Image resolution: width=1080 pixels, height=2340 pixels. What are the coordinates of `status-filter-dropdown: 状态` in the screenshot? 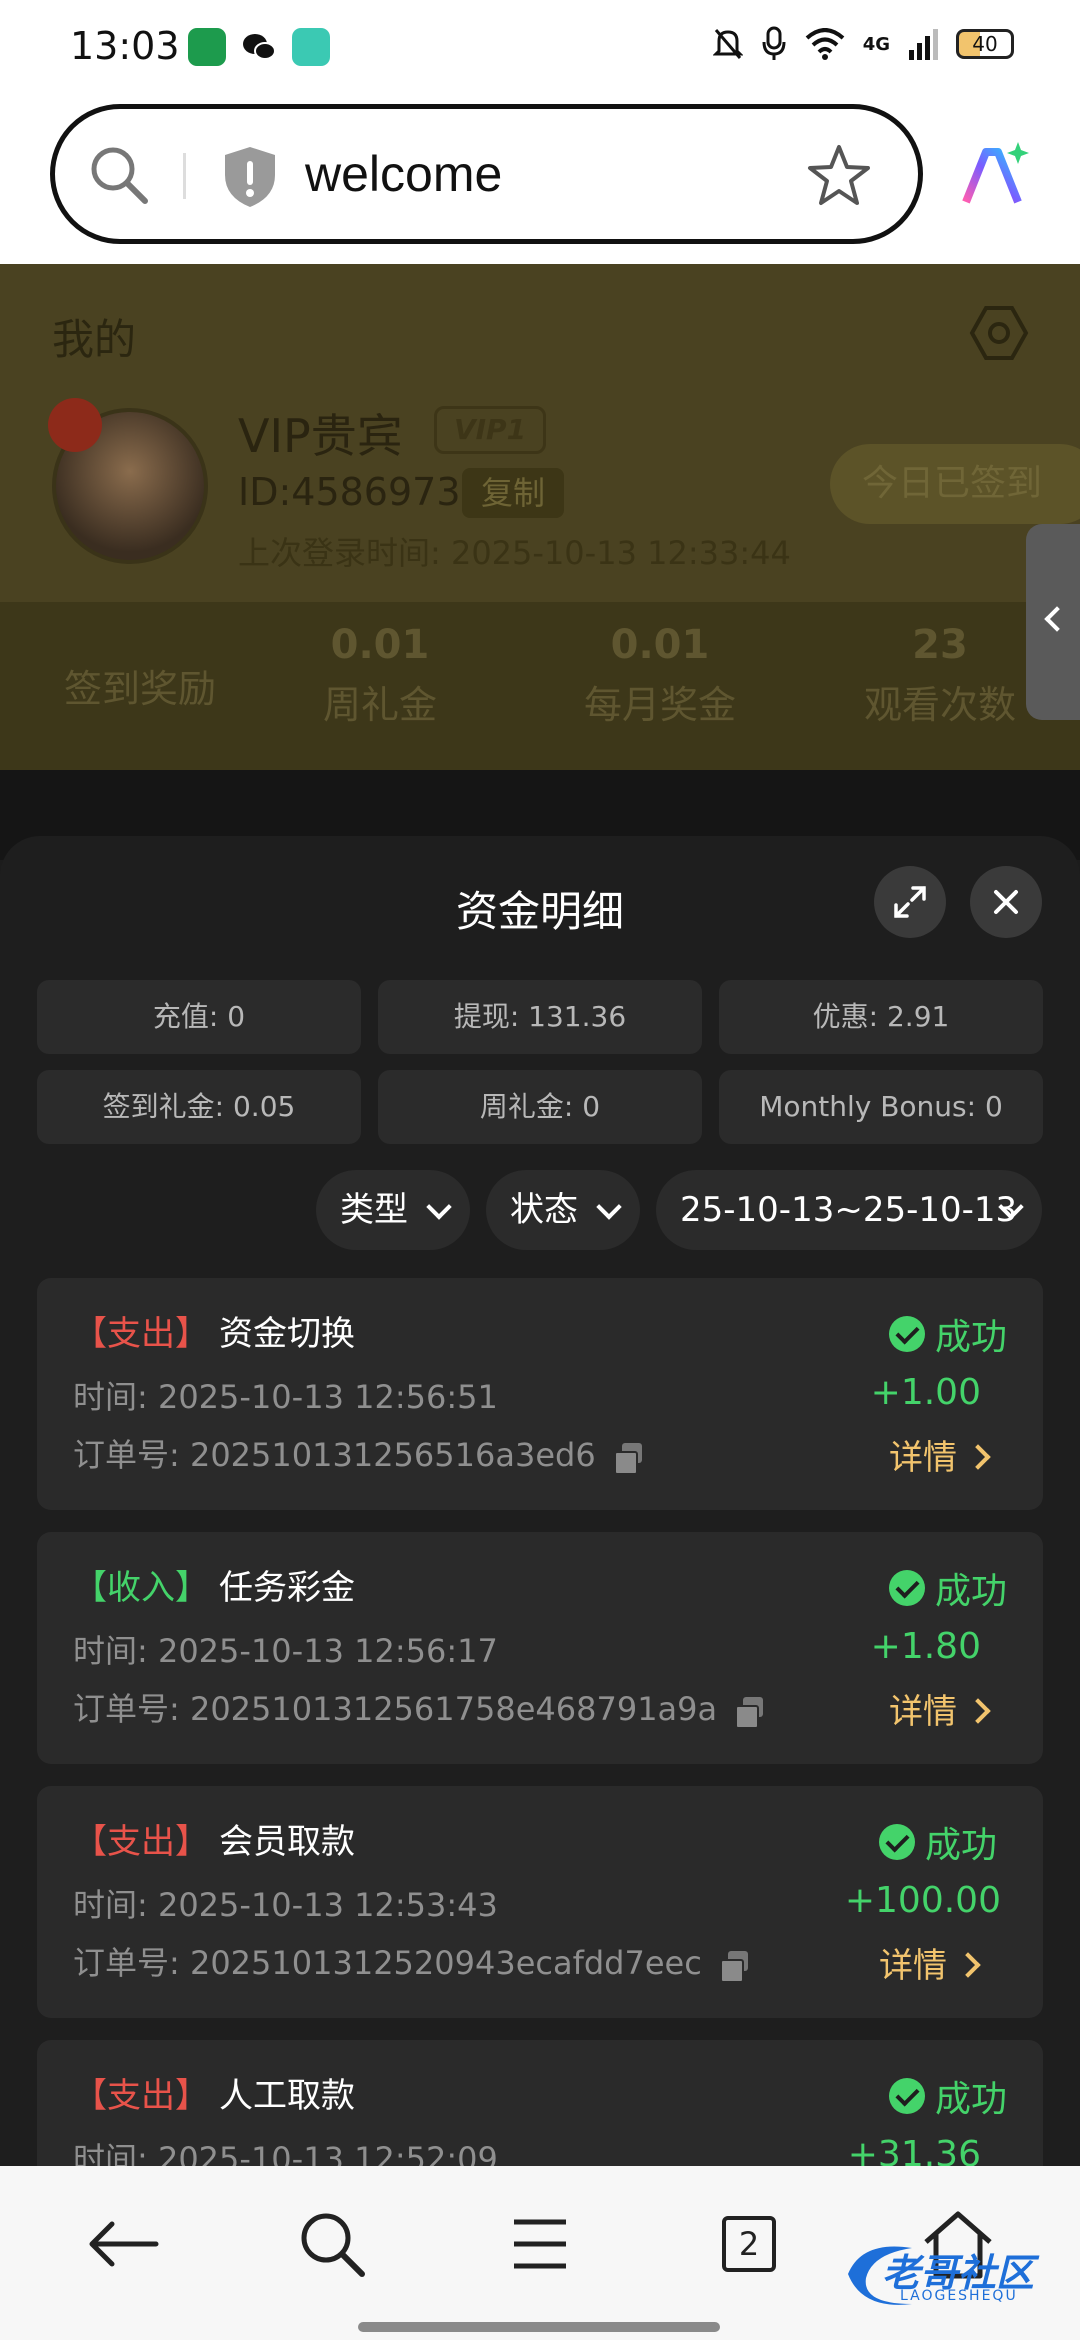 It's located at (563, 1210).